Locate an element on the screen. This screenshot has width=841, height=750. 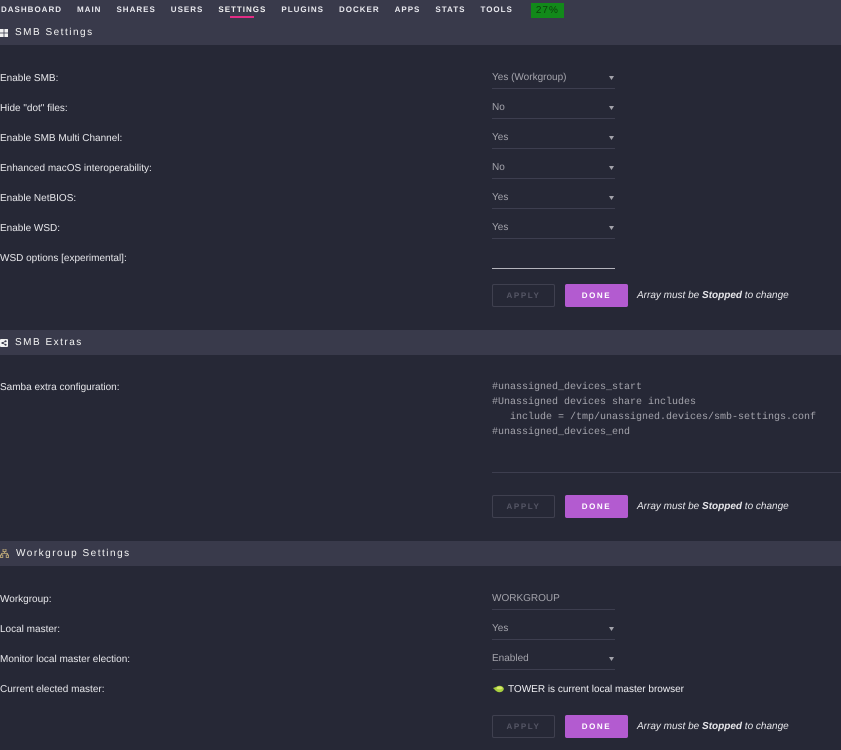
nav-tab: USERS is located at coordinates (187, 10).